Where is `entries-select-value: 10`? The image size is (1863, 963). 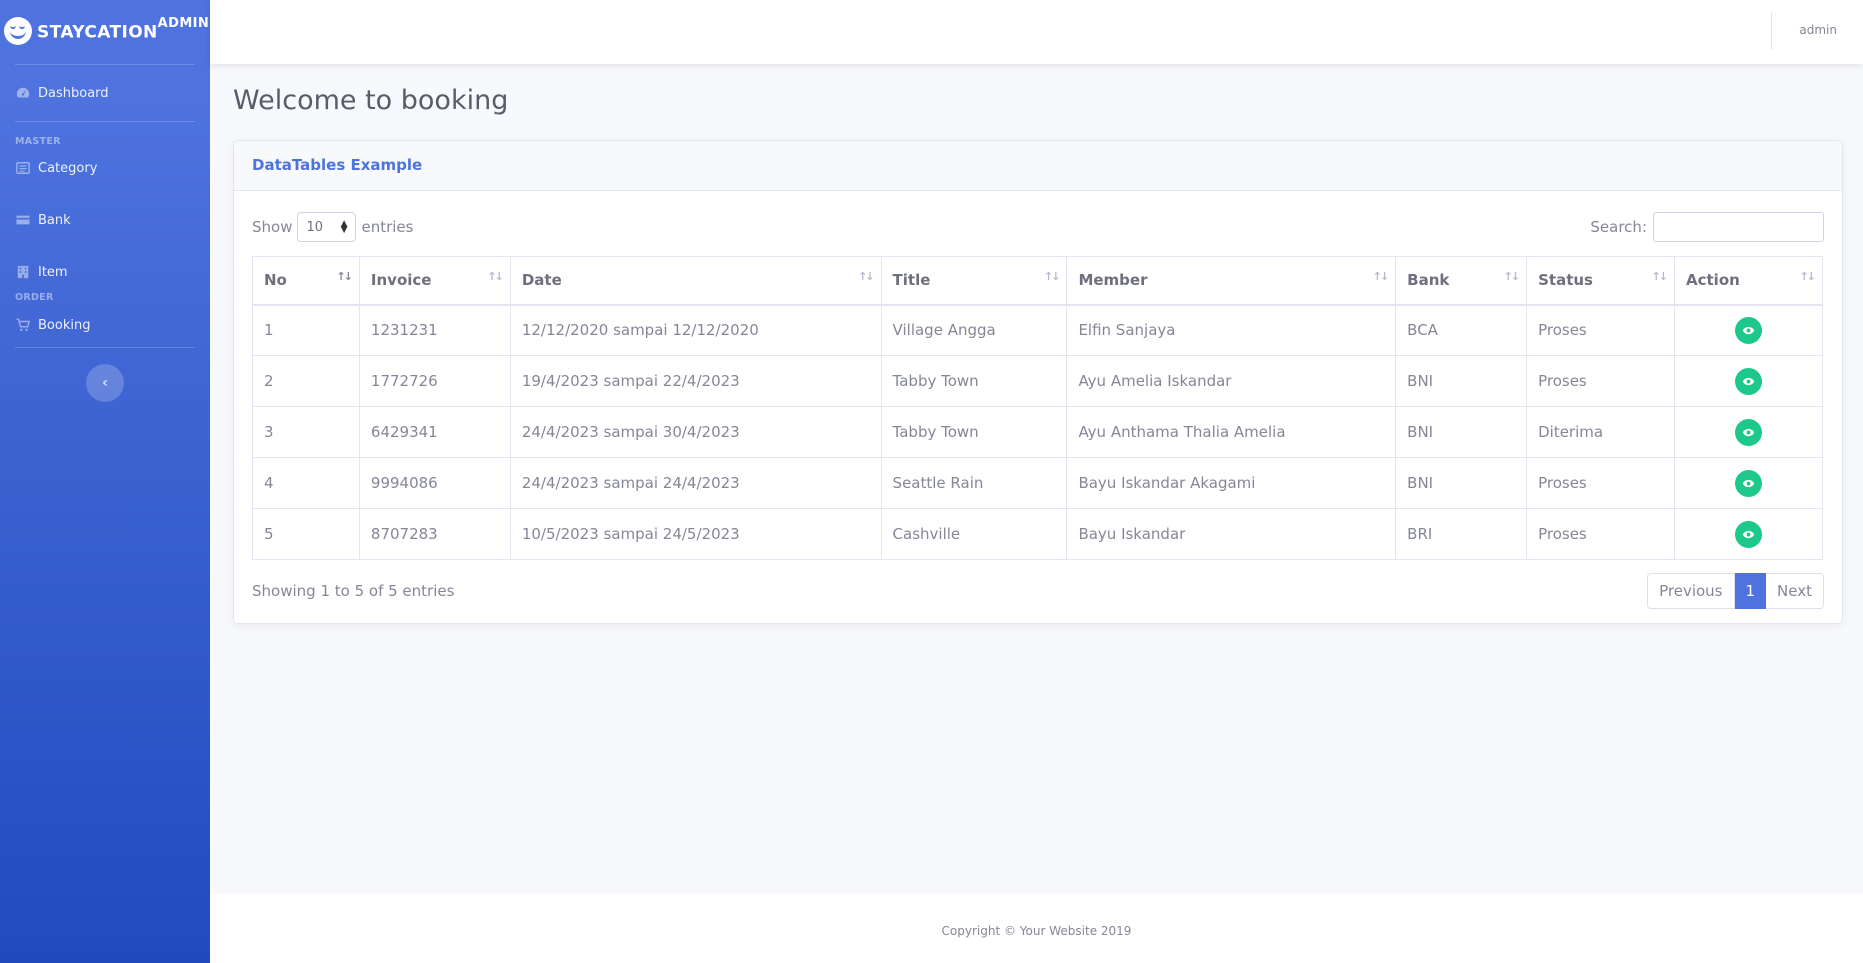 entries-select-value: 10 is located at coordinates (315, 227).